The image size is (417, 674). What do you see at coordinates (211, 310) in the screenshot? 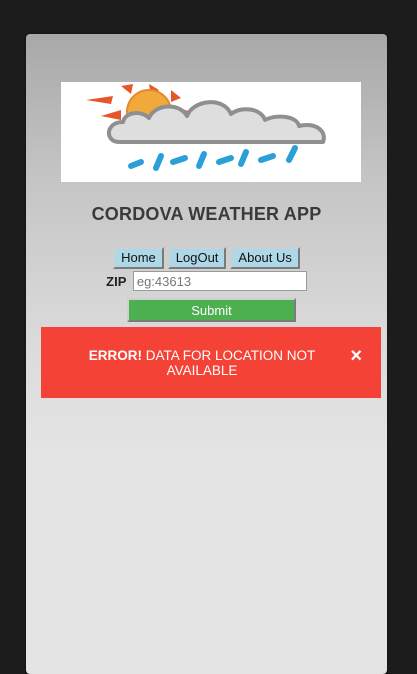
I see `submit-button: Submit` at bounding box center [211, 310].